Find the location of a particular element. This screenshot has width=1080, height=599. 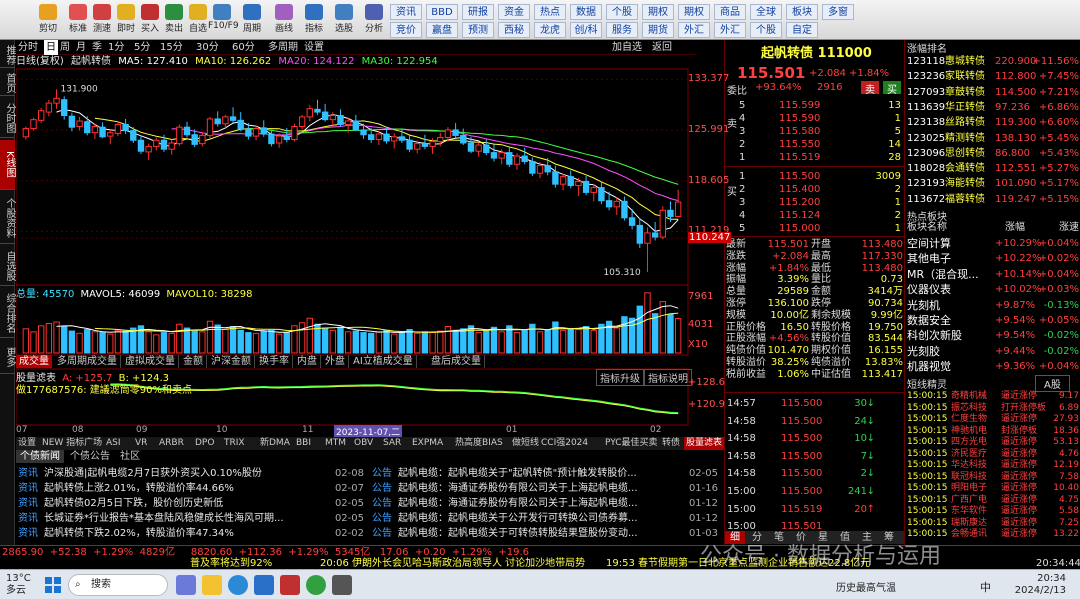

volume-sub-tab-1: 多周期成交量 is located at coordinates (87, 361).